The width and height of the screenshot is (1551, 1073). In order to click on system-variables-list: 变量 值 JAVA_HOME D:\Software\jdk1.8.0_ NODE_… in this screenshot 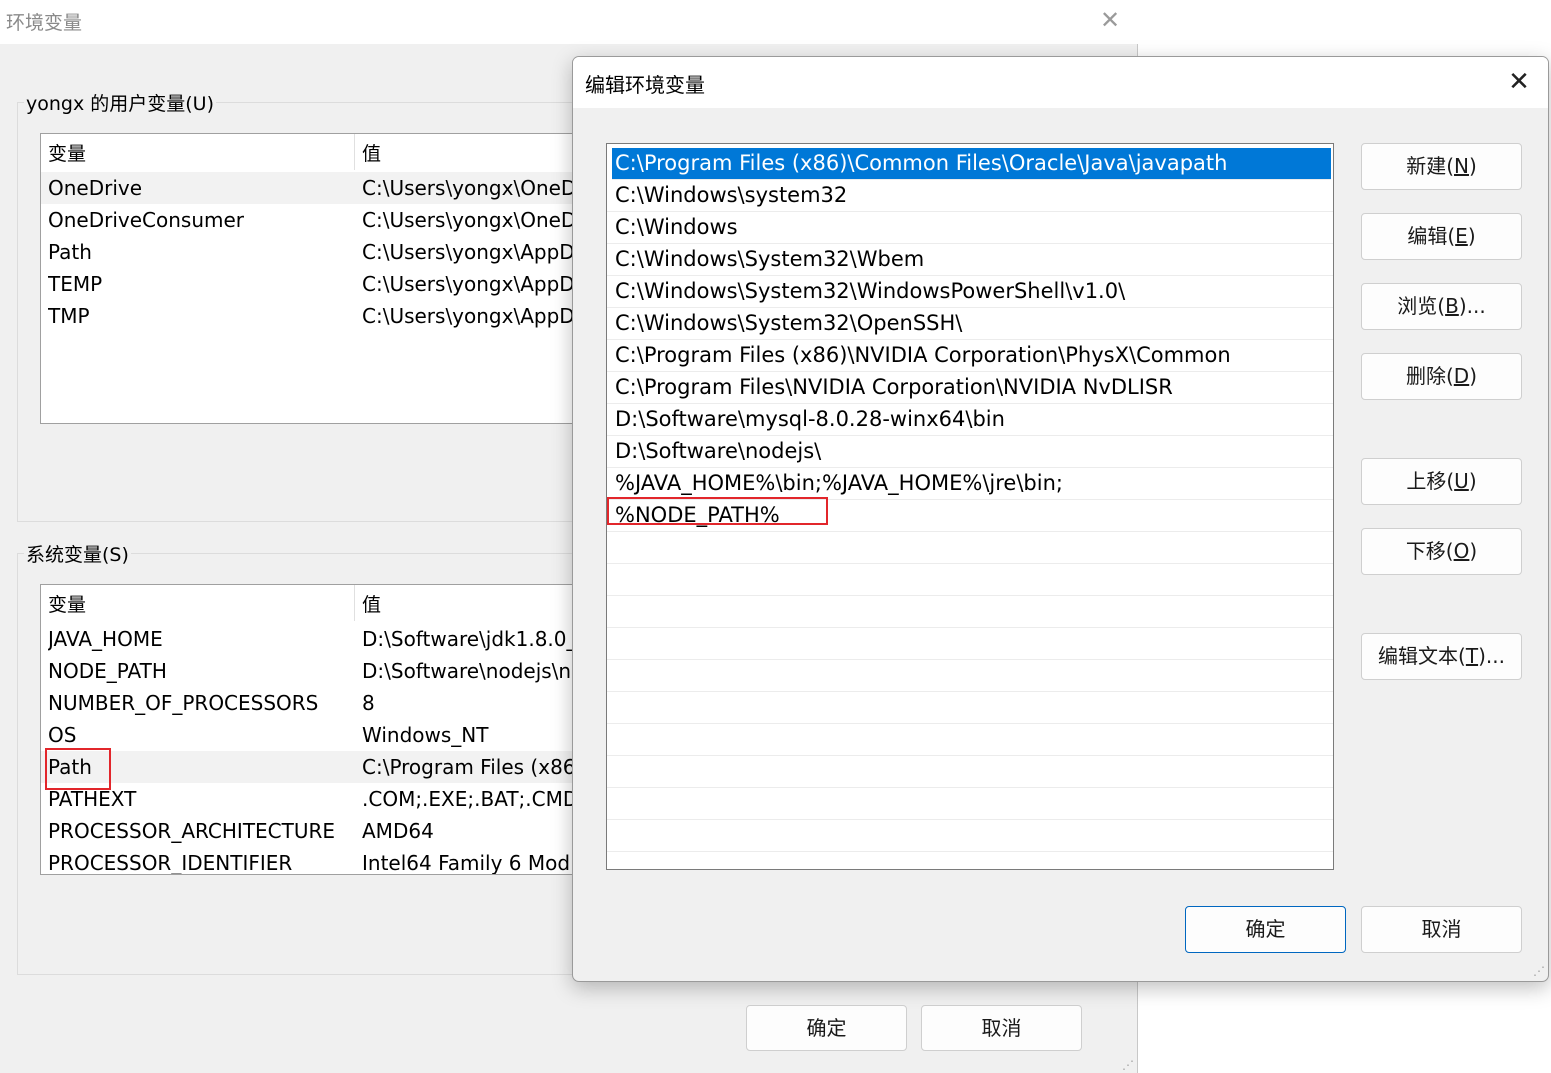, I will do `click(320, 729)`.